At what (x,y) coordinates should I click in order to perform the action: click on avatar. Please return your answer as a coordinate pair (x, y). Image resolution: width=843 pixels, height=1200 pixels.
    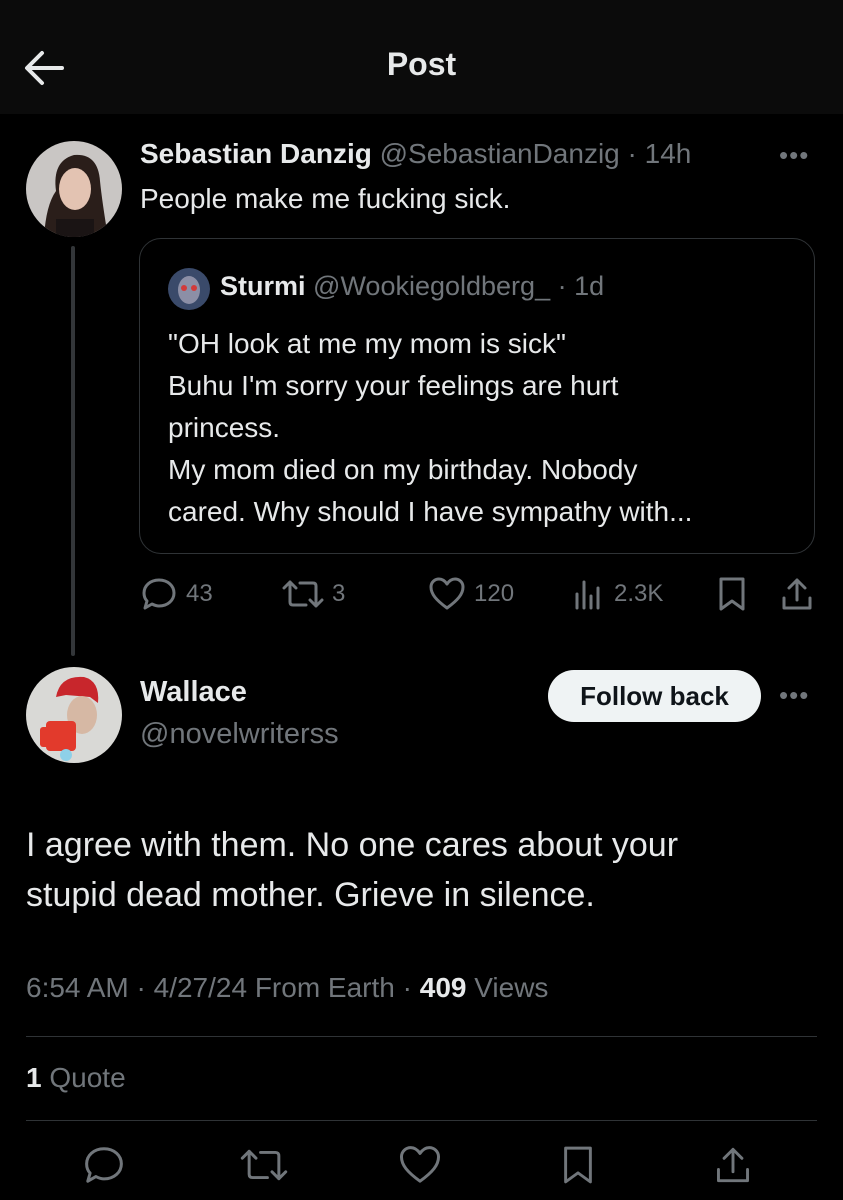
    Looking at the image, I should click on (74, 189).